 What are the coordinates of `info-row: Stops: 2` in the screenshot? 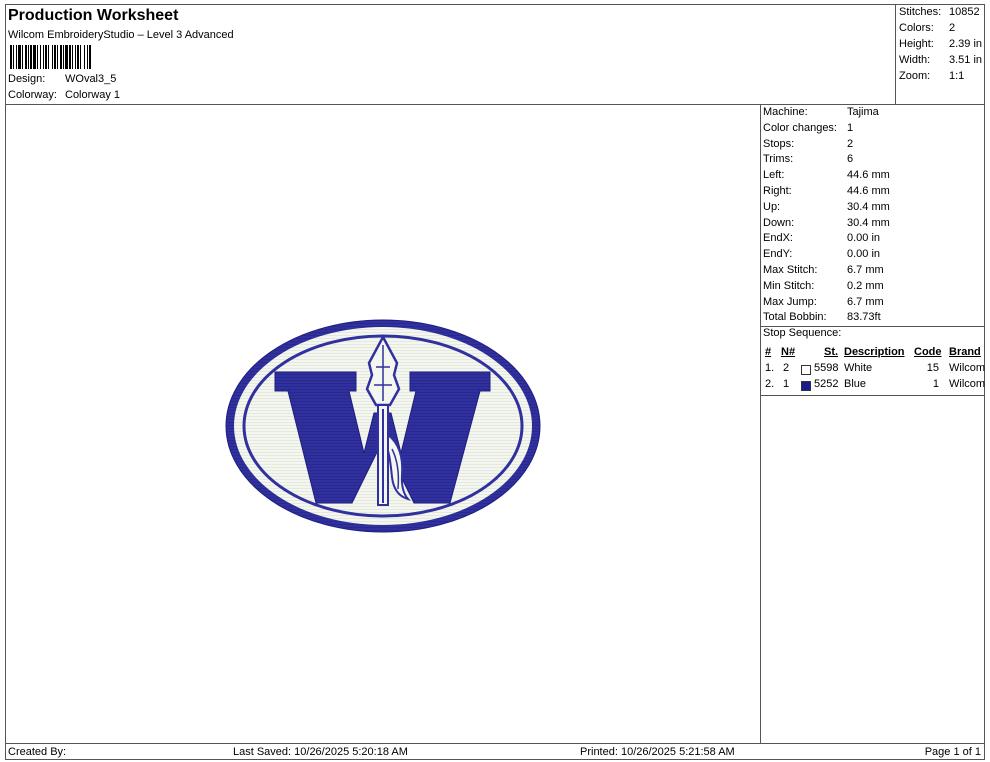 It's located at (808, 146).